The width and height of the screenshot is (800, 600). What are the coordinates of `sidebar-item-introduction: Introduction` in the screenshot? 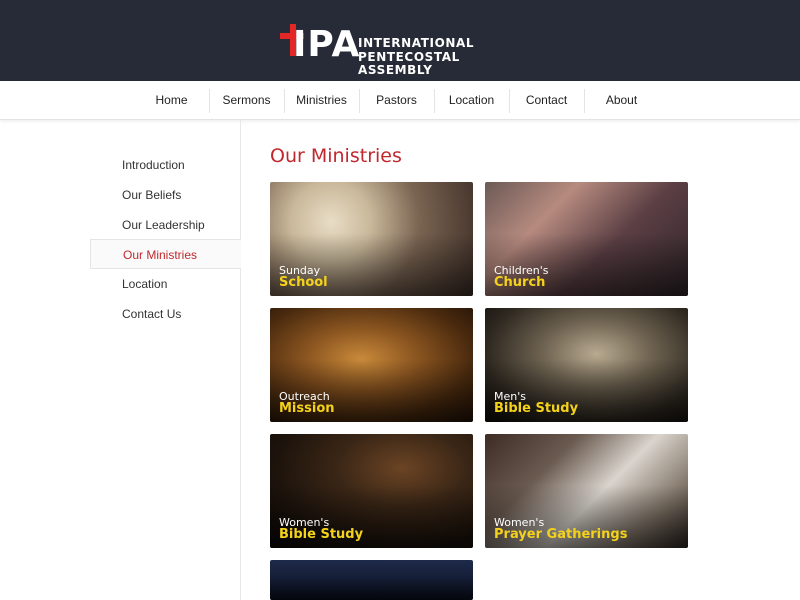 It's located at (165, 165).